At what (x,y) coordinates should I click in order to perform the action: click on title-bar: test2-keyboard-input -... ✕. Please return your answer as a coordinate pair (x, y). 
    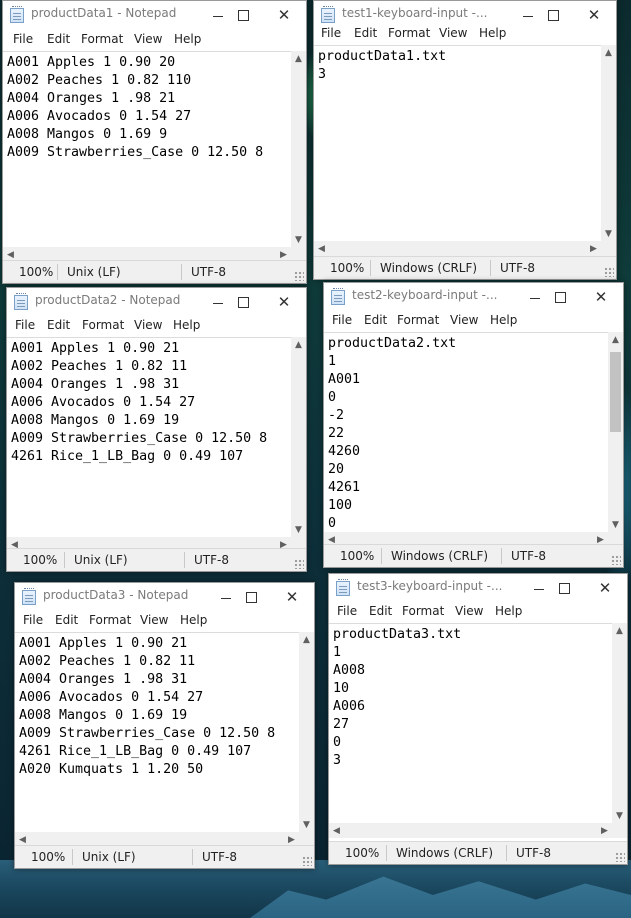
    Looking at the image, I should click on (473, 297).